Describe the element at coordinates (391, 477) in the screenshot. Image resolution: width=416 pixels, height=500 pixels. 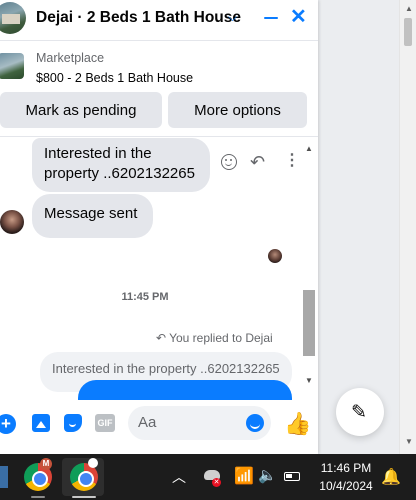
I see `notification-bell-icon: 🔔` at that location.